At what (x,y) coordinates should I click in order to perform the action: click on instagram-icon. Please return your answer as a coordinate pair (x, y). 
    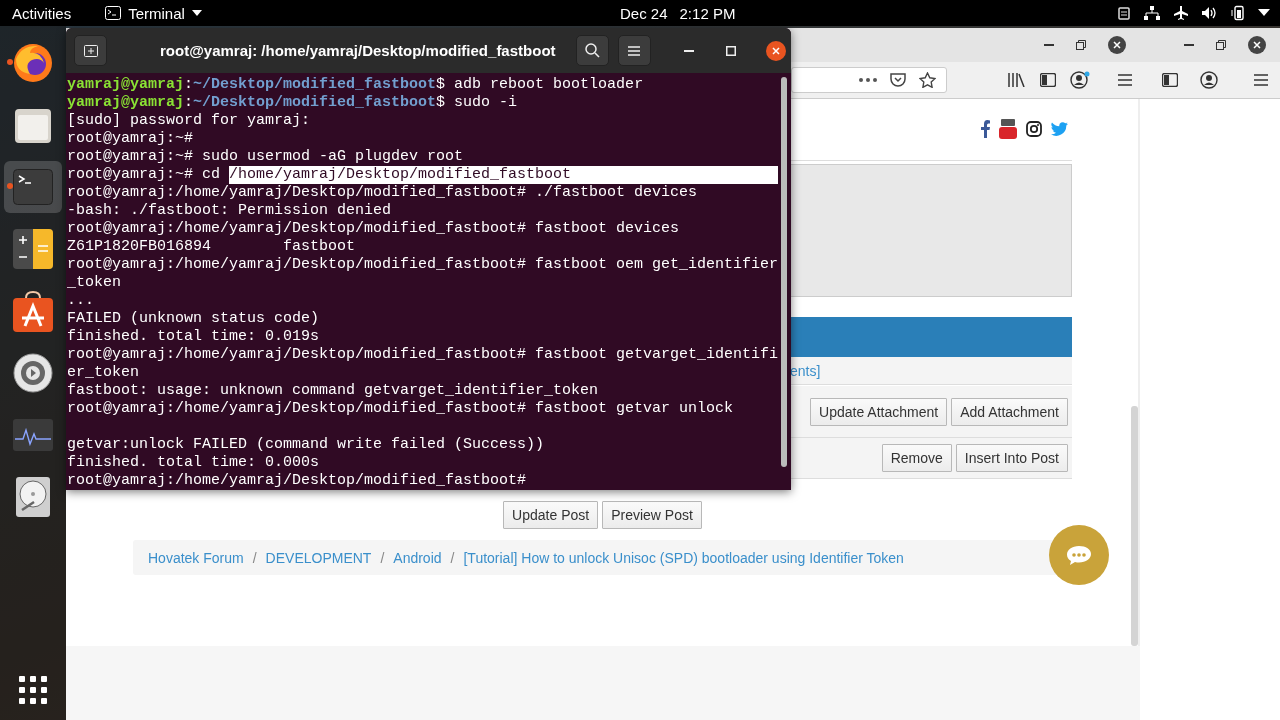
    Looking at the image, I should click on (1034, 128).